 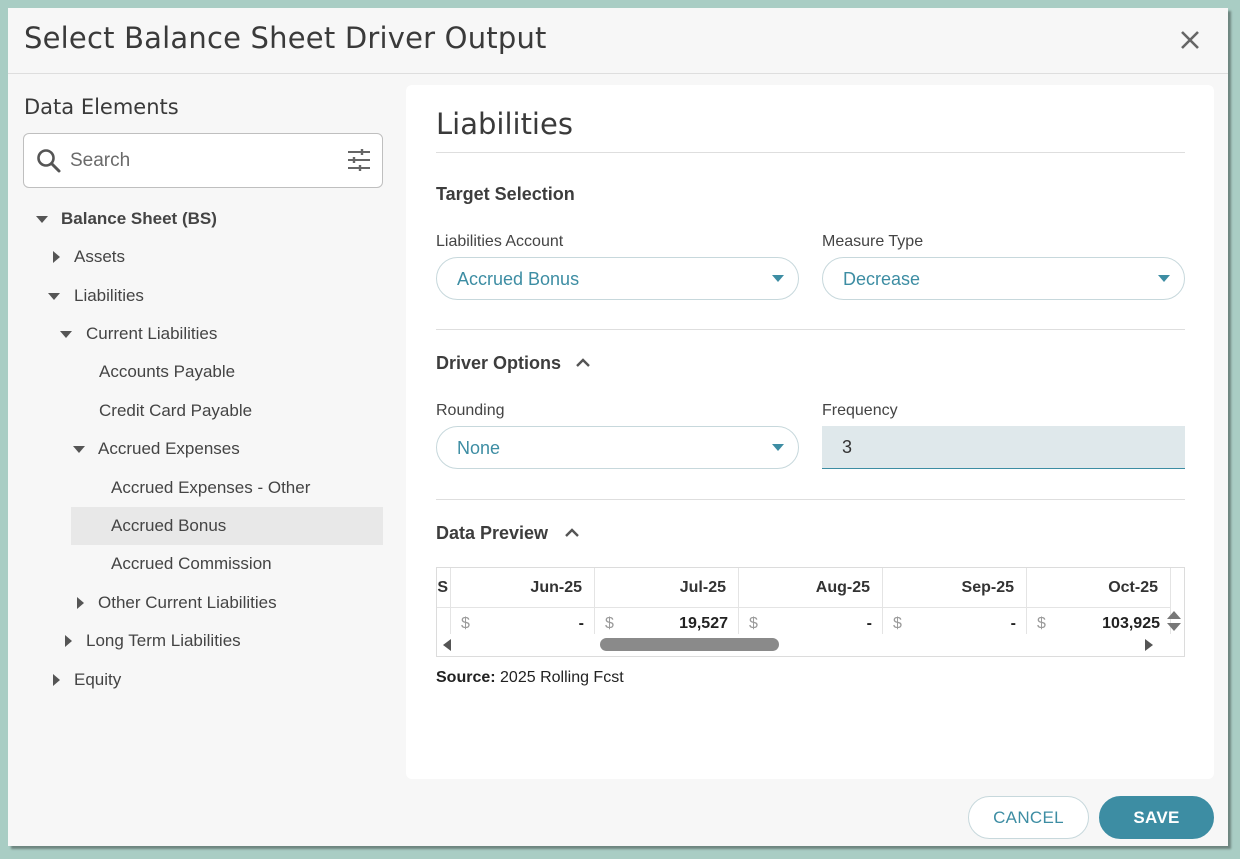 I want to click on column-header: S, so click(x=443, y=588).